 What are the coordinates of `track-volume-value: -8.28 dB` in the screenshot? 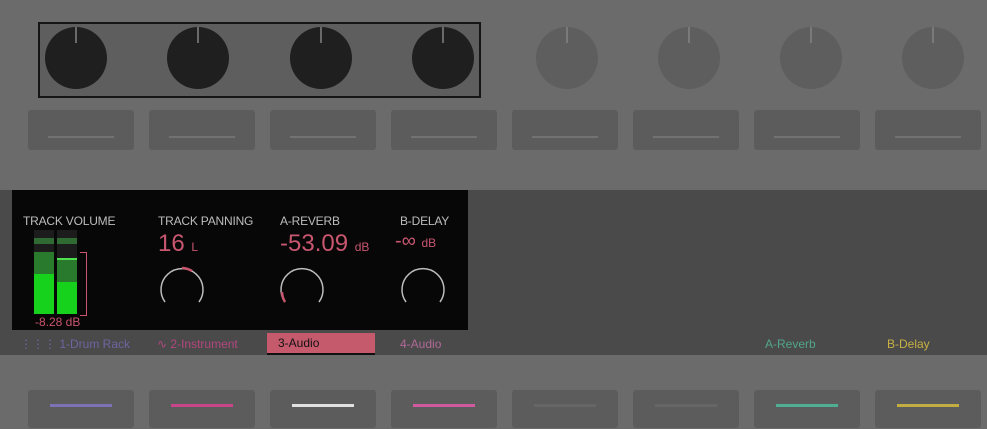 It's located at (58, 322).